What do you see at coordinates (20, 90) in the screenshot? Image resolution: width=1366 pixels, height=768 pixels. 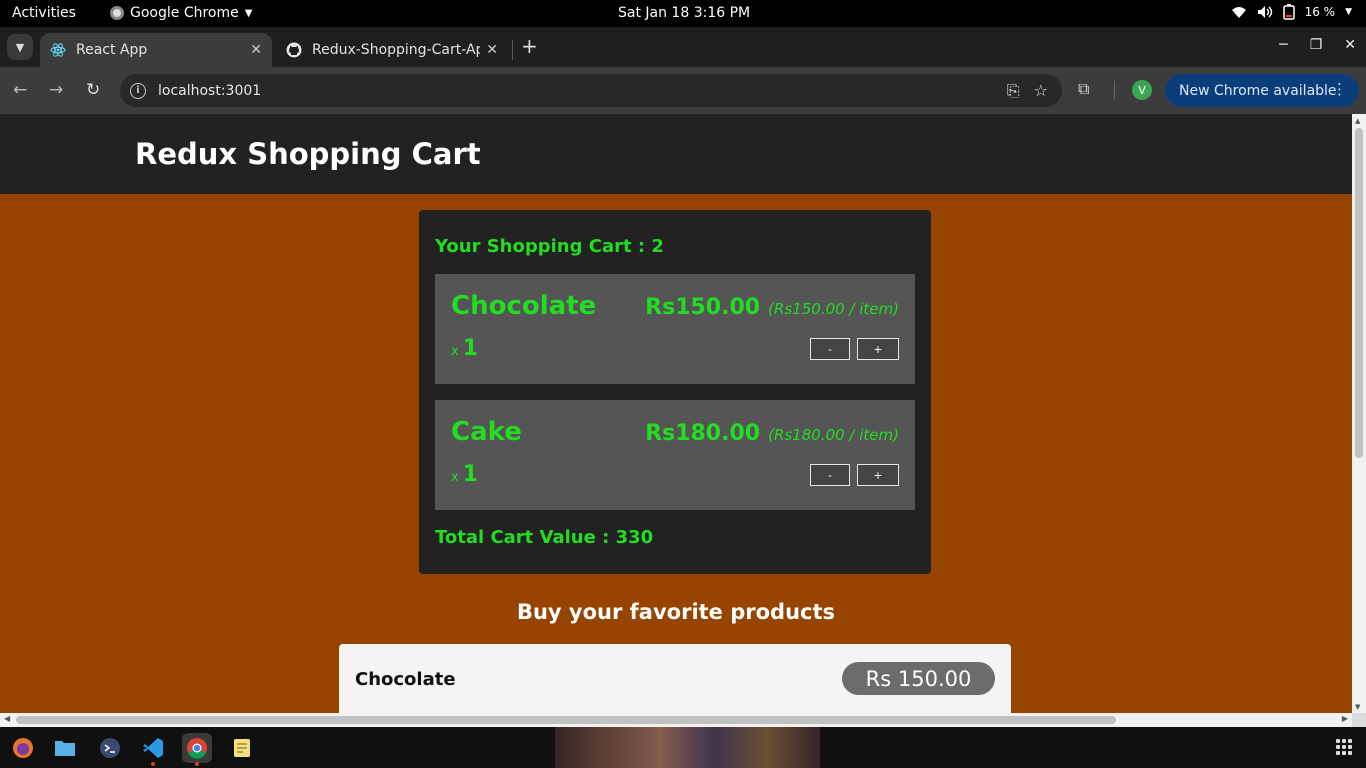 I see `back-arrow-icon: ←` at bounding box center [20, 90].